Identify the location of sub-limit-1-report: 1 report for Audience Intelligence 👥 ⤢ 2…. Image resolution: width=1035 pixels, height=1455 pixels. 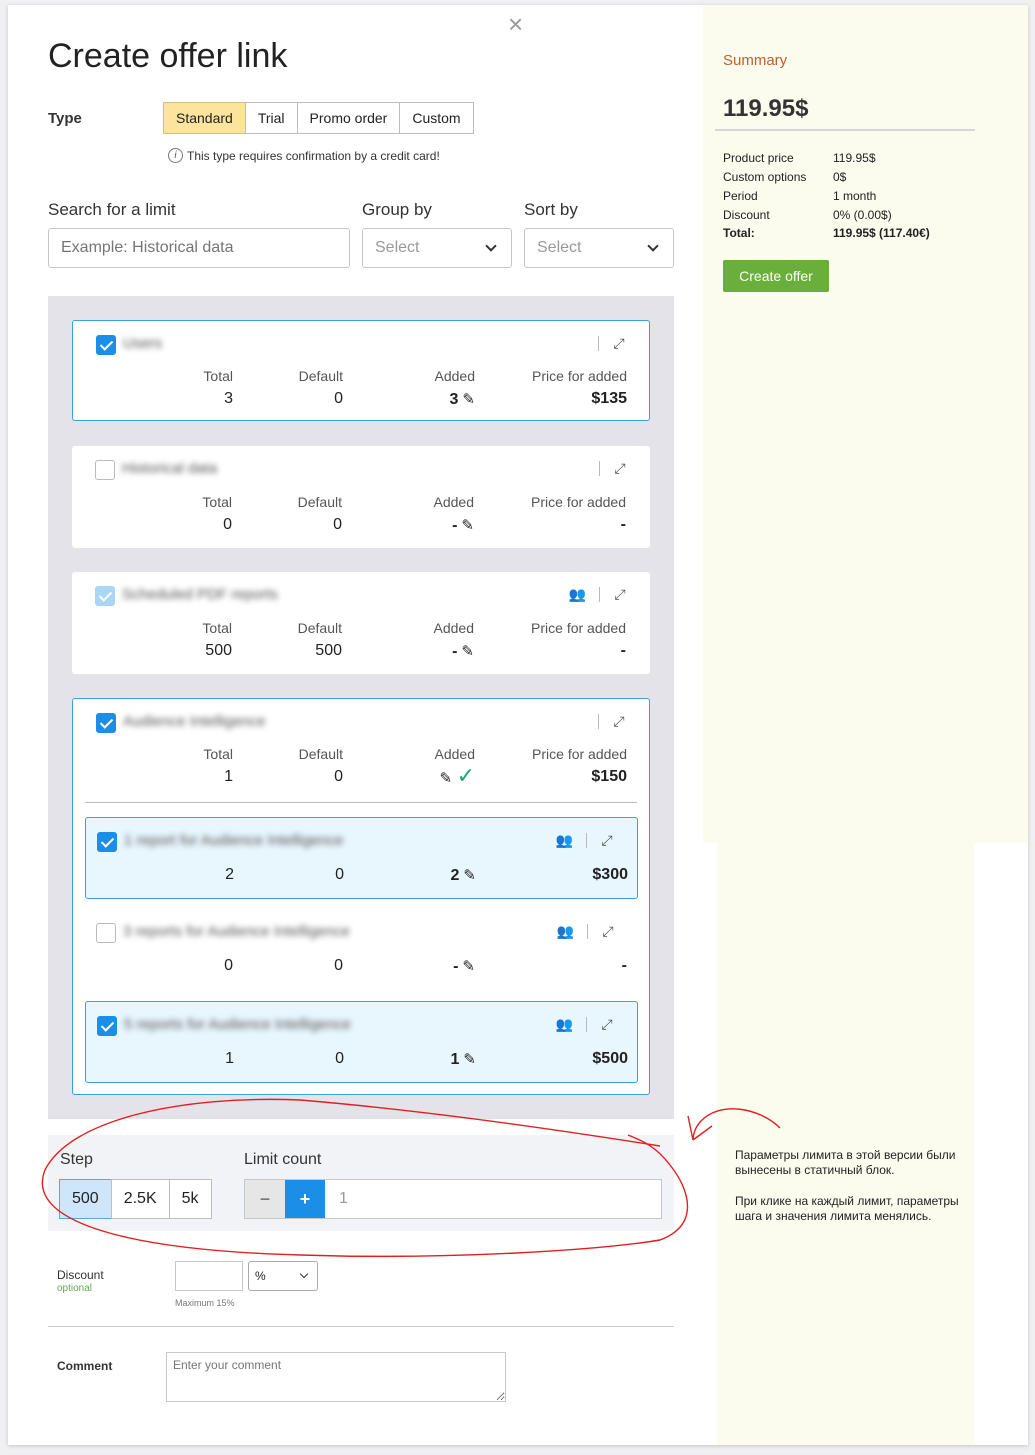
(361, 858).